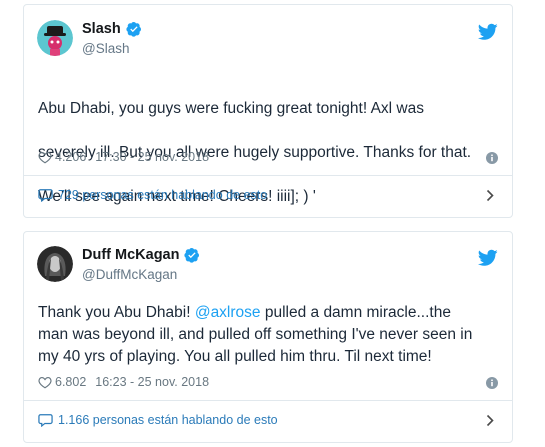  What do you see at coordinates (141, 274) in the screenshot?
I see `author-handle: @DuffMcKagan` at bounding box center [141, 274].